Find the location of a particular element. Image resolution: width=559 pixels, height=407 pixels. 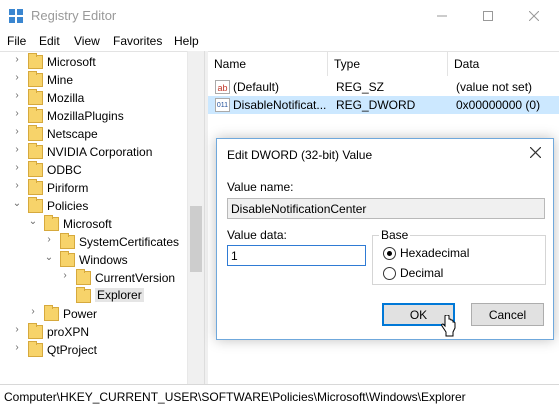

title-bar: Registry Editor is located at coordinates (279, 15).